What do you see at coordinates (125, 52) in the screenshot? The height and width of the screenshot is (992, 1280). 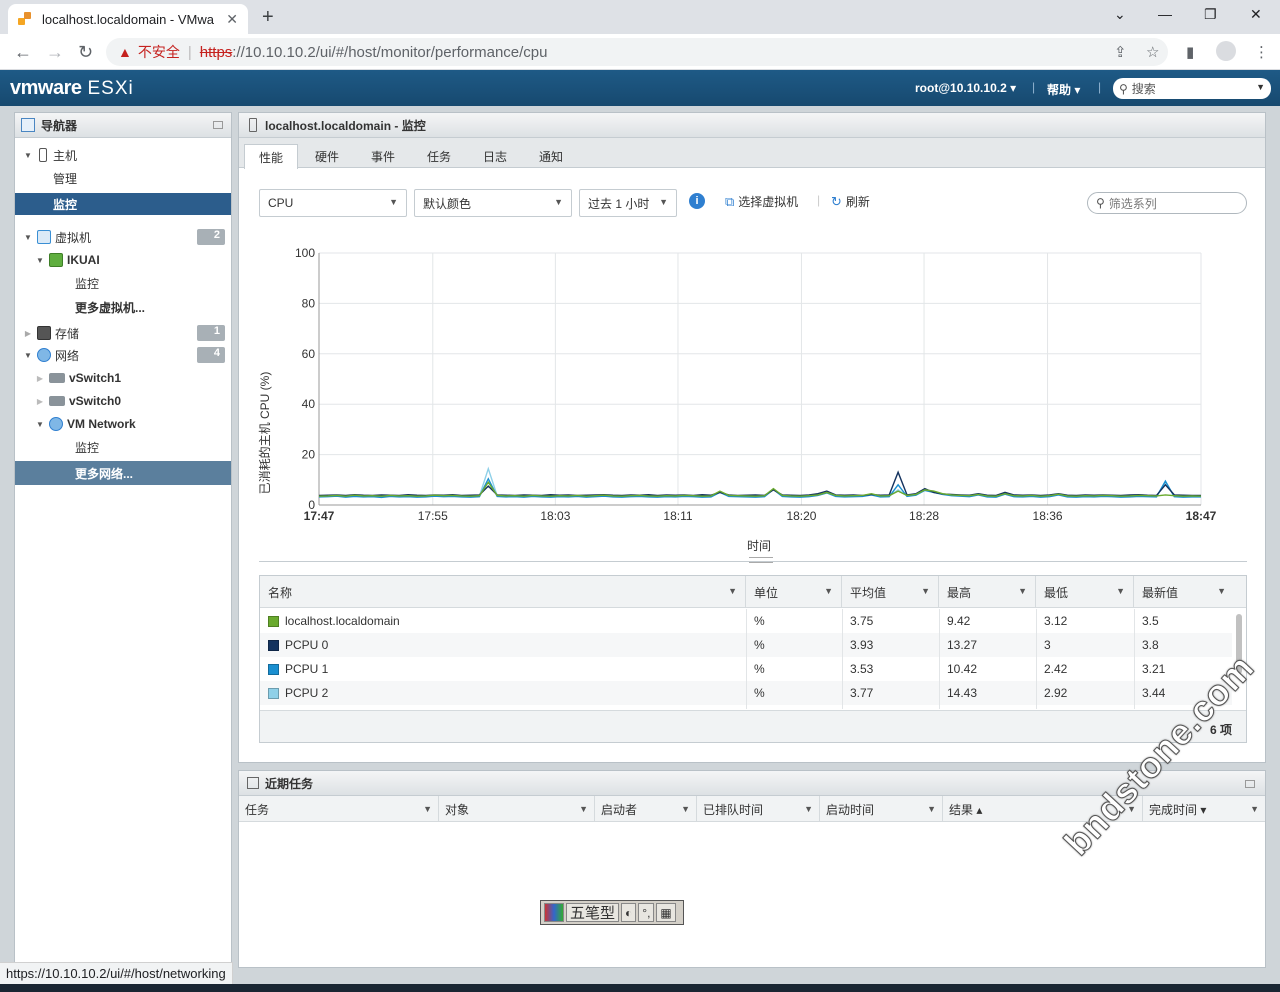 I see `warning-icon: ▲` at bounding box center [125, 52].